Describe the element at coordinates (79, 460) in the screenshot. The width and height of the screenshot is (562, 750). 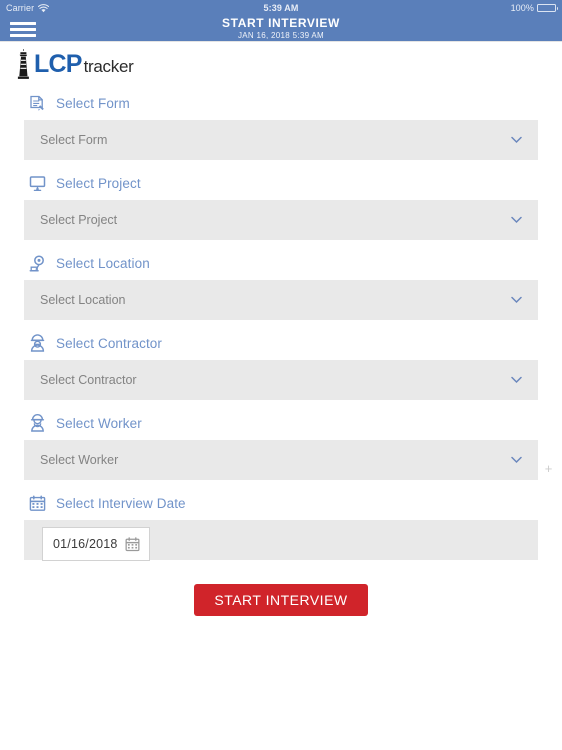
I see `select-worker-value: Select Worker` at that location.